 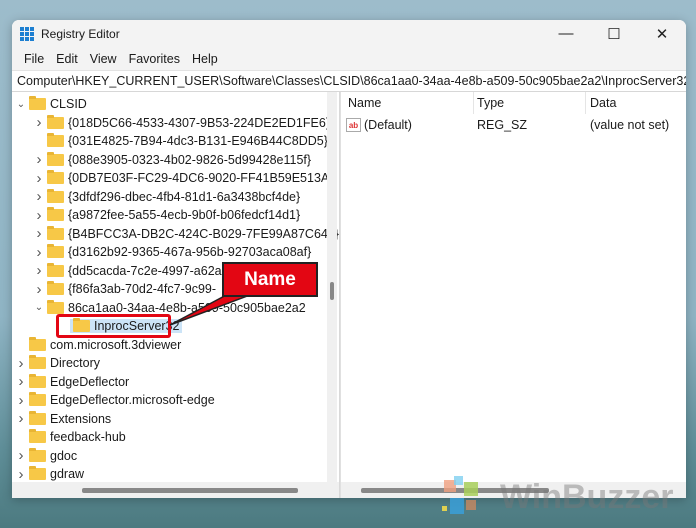 What do you see at coordinates (270, 279) in the screenshot?
I see `name-callout: Name` at bounding box center [270, 279].